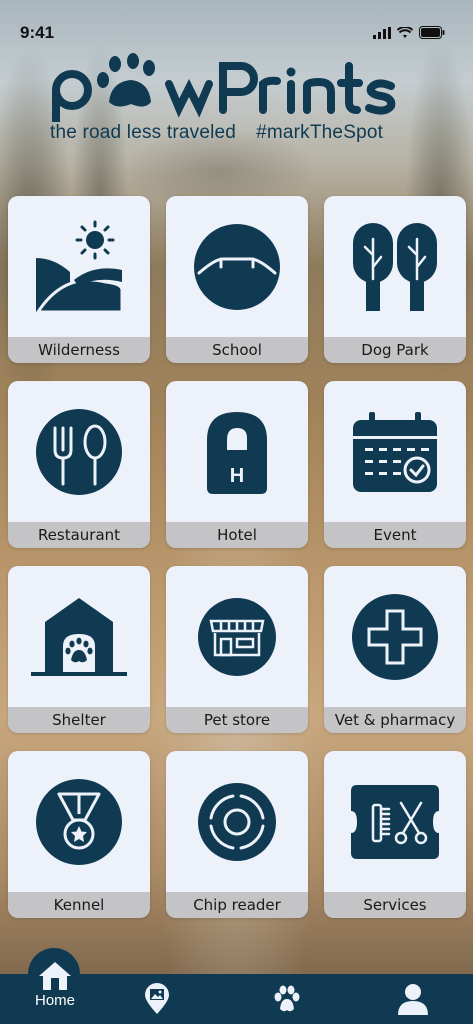 The image size is (473, 1024). I want to click on signal-icon, so click(382, 32).